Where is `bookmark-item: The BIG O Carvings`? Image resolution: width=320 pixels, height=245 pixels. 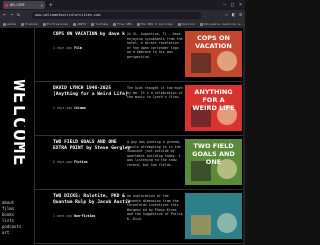
bookmark-item: The BIG O Carvings is located at coordinates (155, 24).